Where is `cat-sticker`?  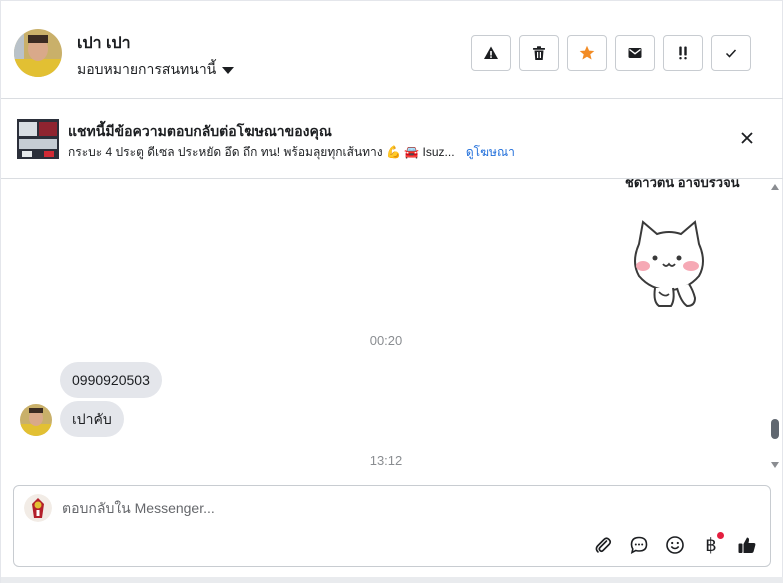
cat-sticker is located at coordinates (669, 262).